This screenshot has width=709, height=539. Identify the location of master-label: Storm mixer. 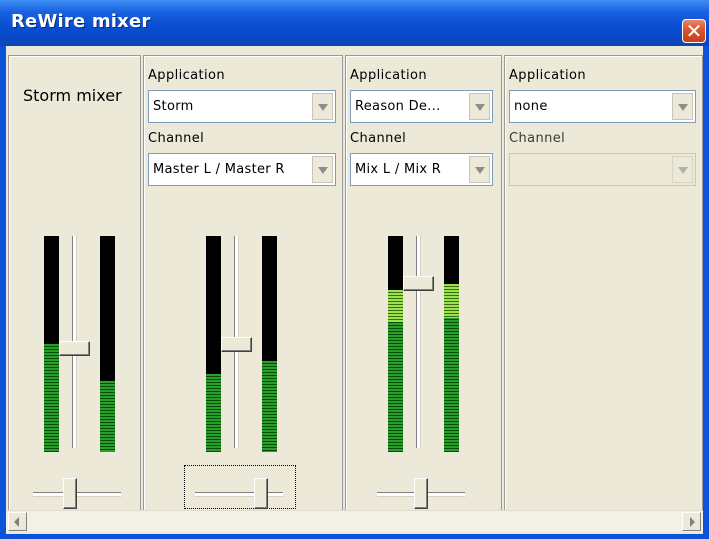
(72, 95).